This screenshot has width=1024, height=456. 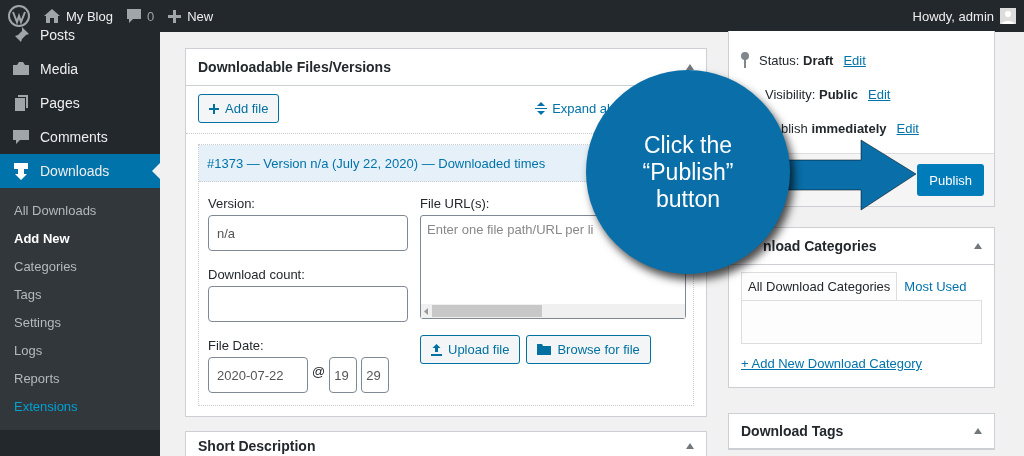 What do you see at coordinates (239, 108) in the screenshot?
I see `add-file-button: Add file` at bounding box center [239, 108].